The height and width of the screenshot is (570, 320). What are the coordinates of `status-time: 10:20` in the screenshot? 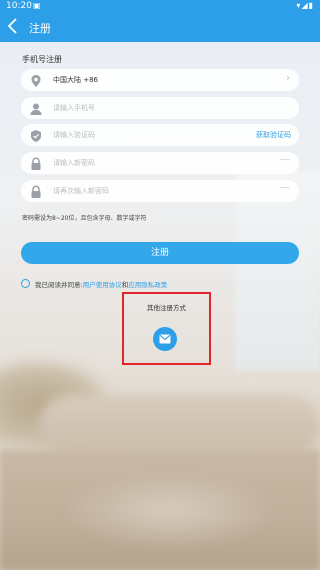 It's located at (19, 6).